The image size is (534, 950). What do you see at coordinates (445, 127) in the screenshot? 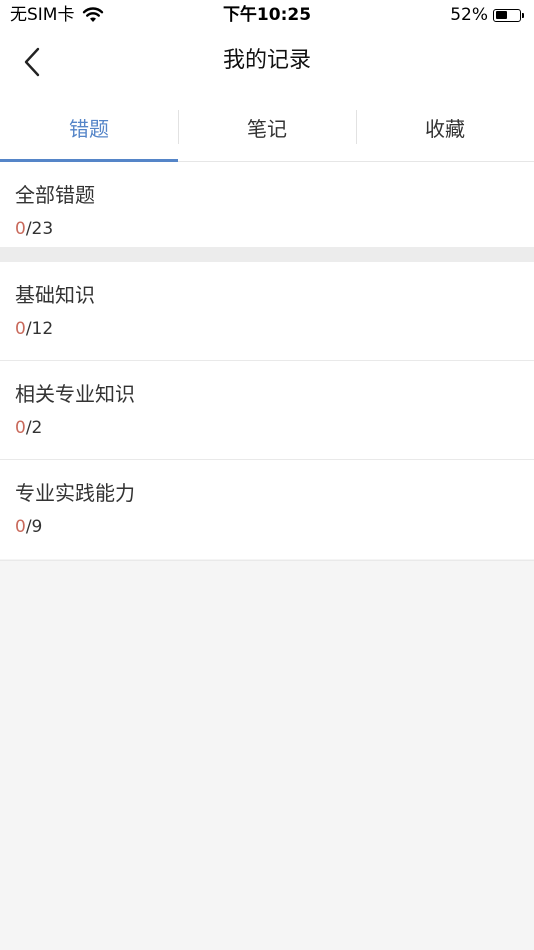
I see `tab-favorites: 收藏` at bounding box center [445, 127].